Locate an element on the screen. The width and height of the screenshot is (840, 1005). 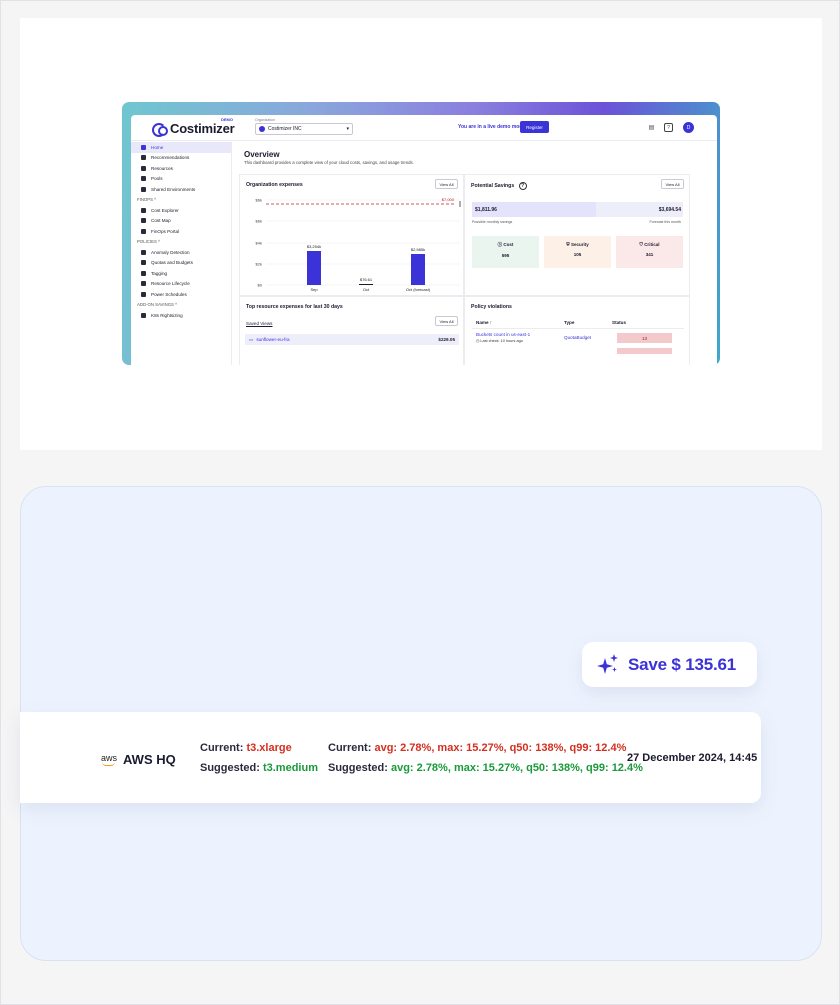
sidebar-item-recommendations: Recommendations is located at coordinates (181, 158).